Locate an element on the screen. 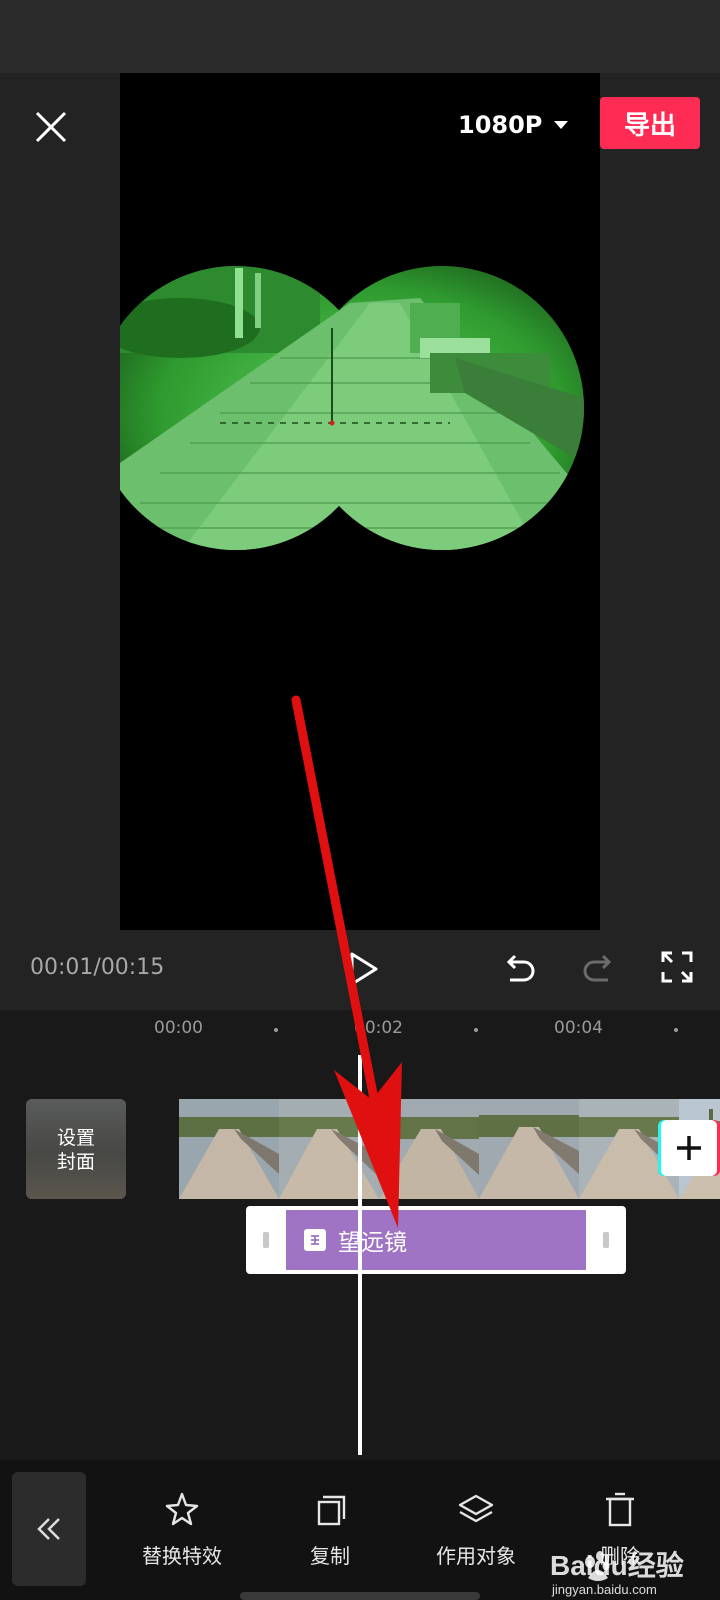  cover-label-line2: 封面 is located at coordinates (75, 1162).